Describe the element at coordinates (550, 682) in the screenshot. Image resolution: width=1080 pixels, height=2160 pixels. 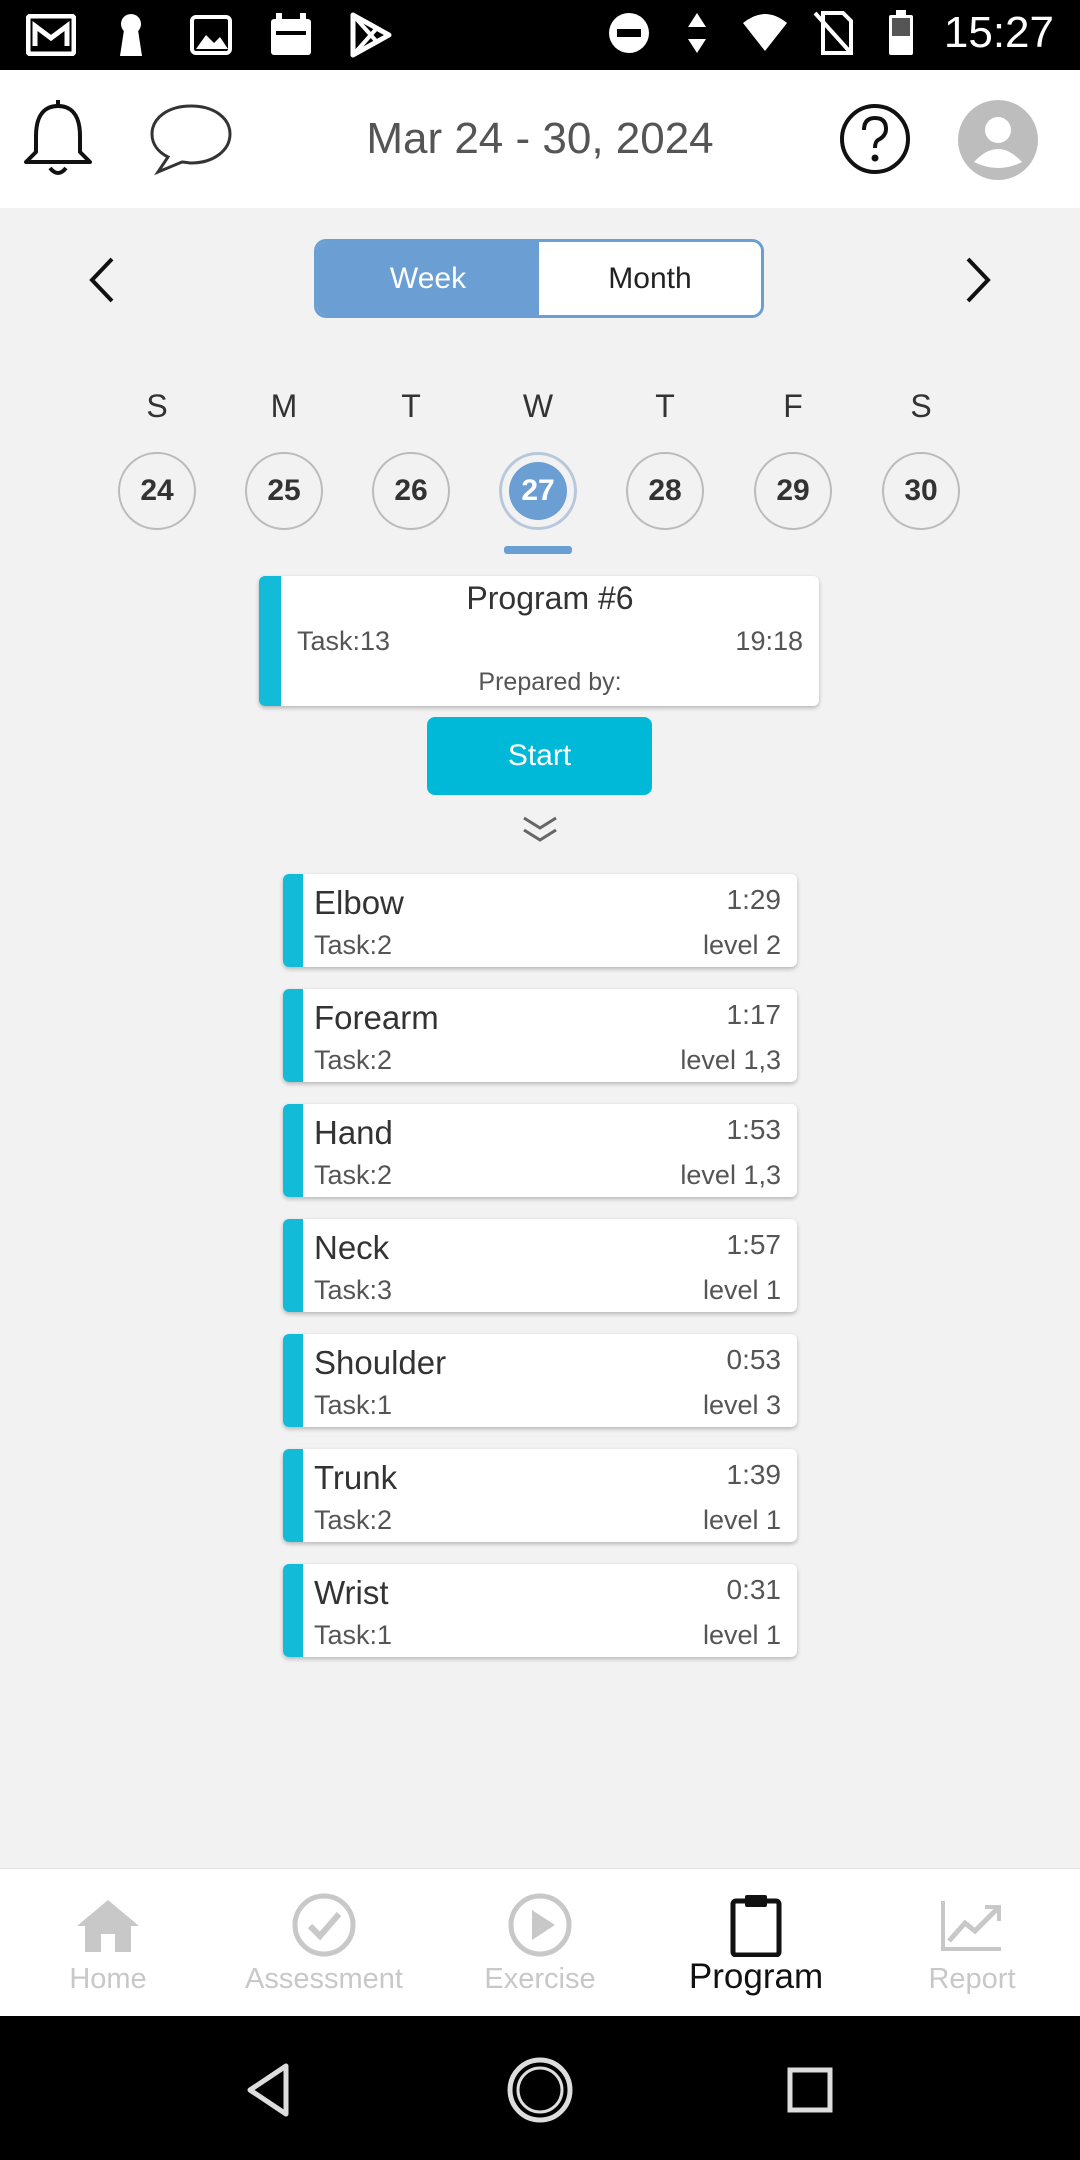
I see `program-prepared-by: Prepared by:` at that location.